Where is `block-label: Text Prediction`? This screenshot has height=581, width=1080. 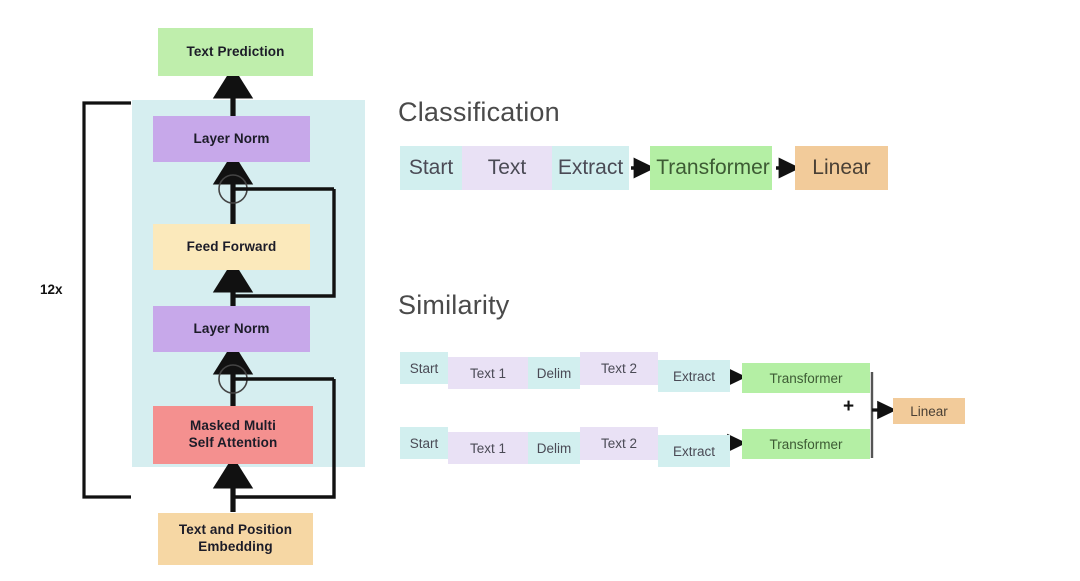
block-label: Text Prediction is located at coordinates (235, 51).